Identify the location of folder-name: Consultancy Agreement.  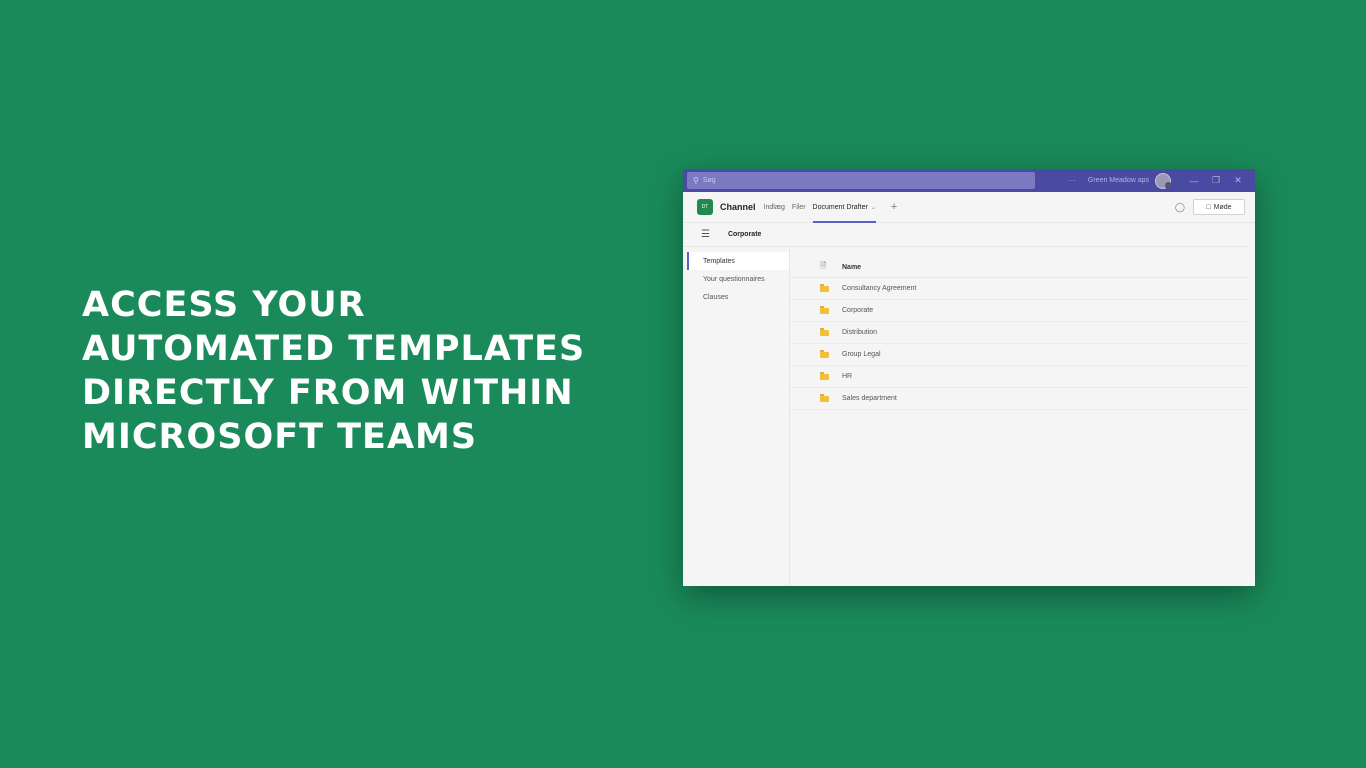
(879, 288).